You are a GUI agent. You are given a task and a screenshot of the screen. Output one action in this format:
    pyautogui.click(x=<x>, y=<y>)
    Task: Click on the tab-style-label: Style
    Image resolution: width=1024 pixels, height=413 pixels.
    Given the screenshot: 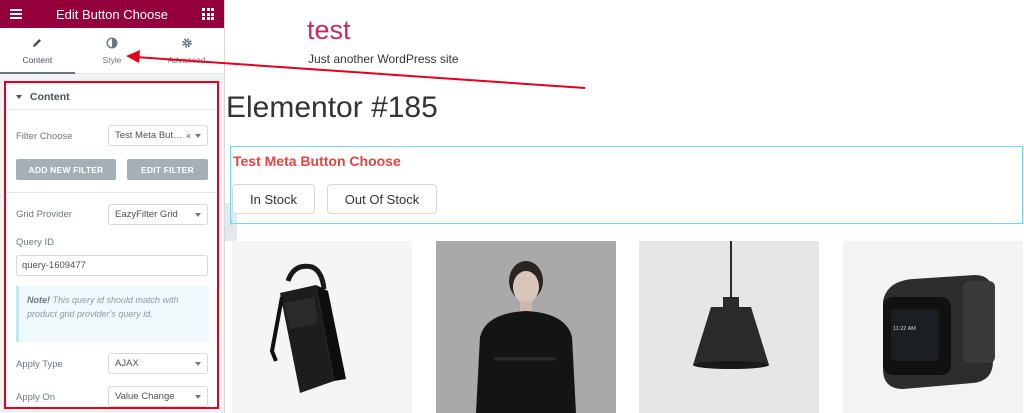 What is the action you would take?
    pyautogui.click(x=112, y=60)
    